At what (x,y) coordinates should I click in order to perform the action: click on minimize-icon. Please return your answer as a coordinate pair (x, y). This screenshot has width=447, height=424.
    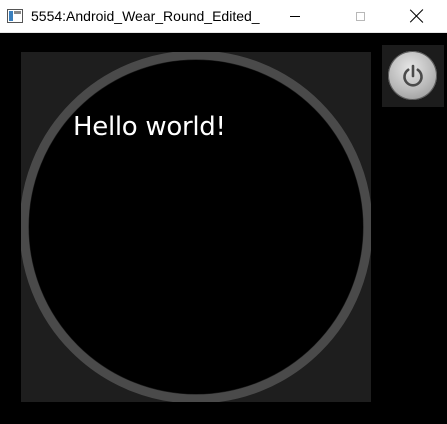
    Looking at the image, I should click on (295, 16).